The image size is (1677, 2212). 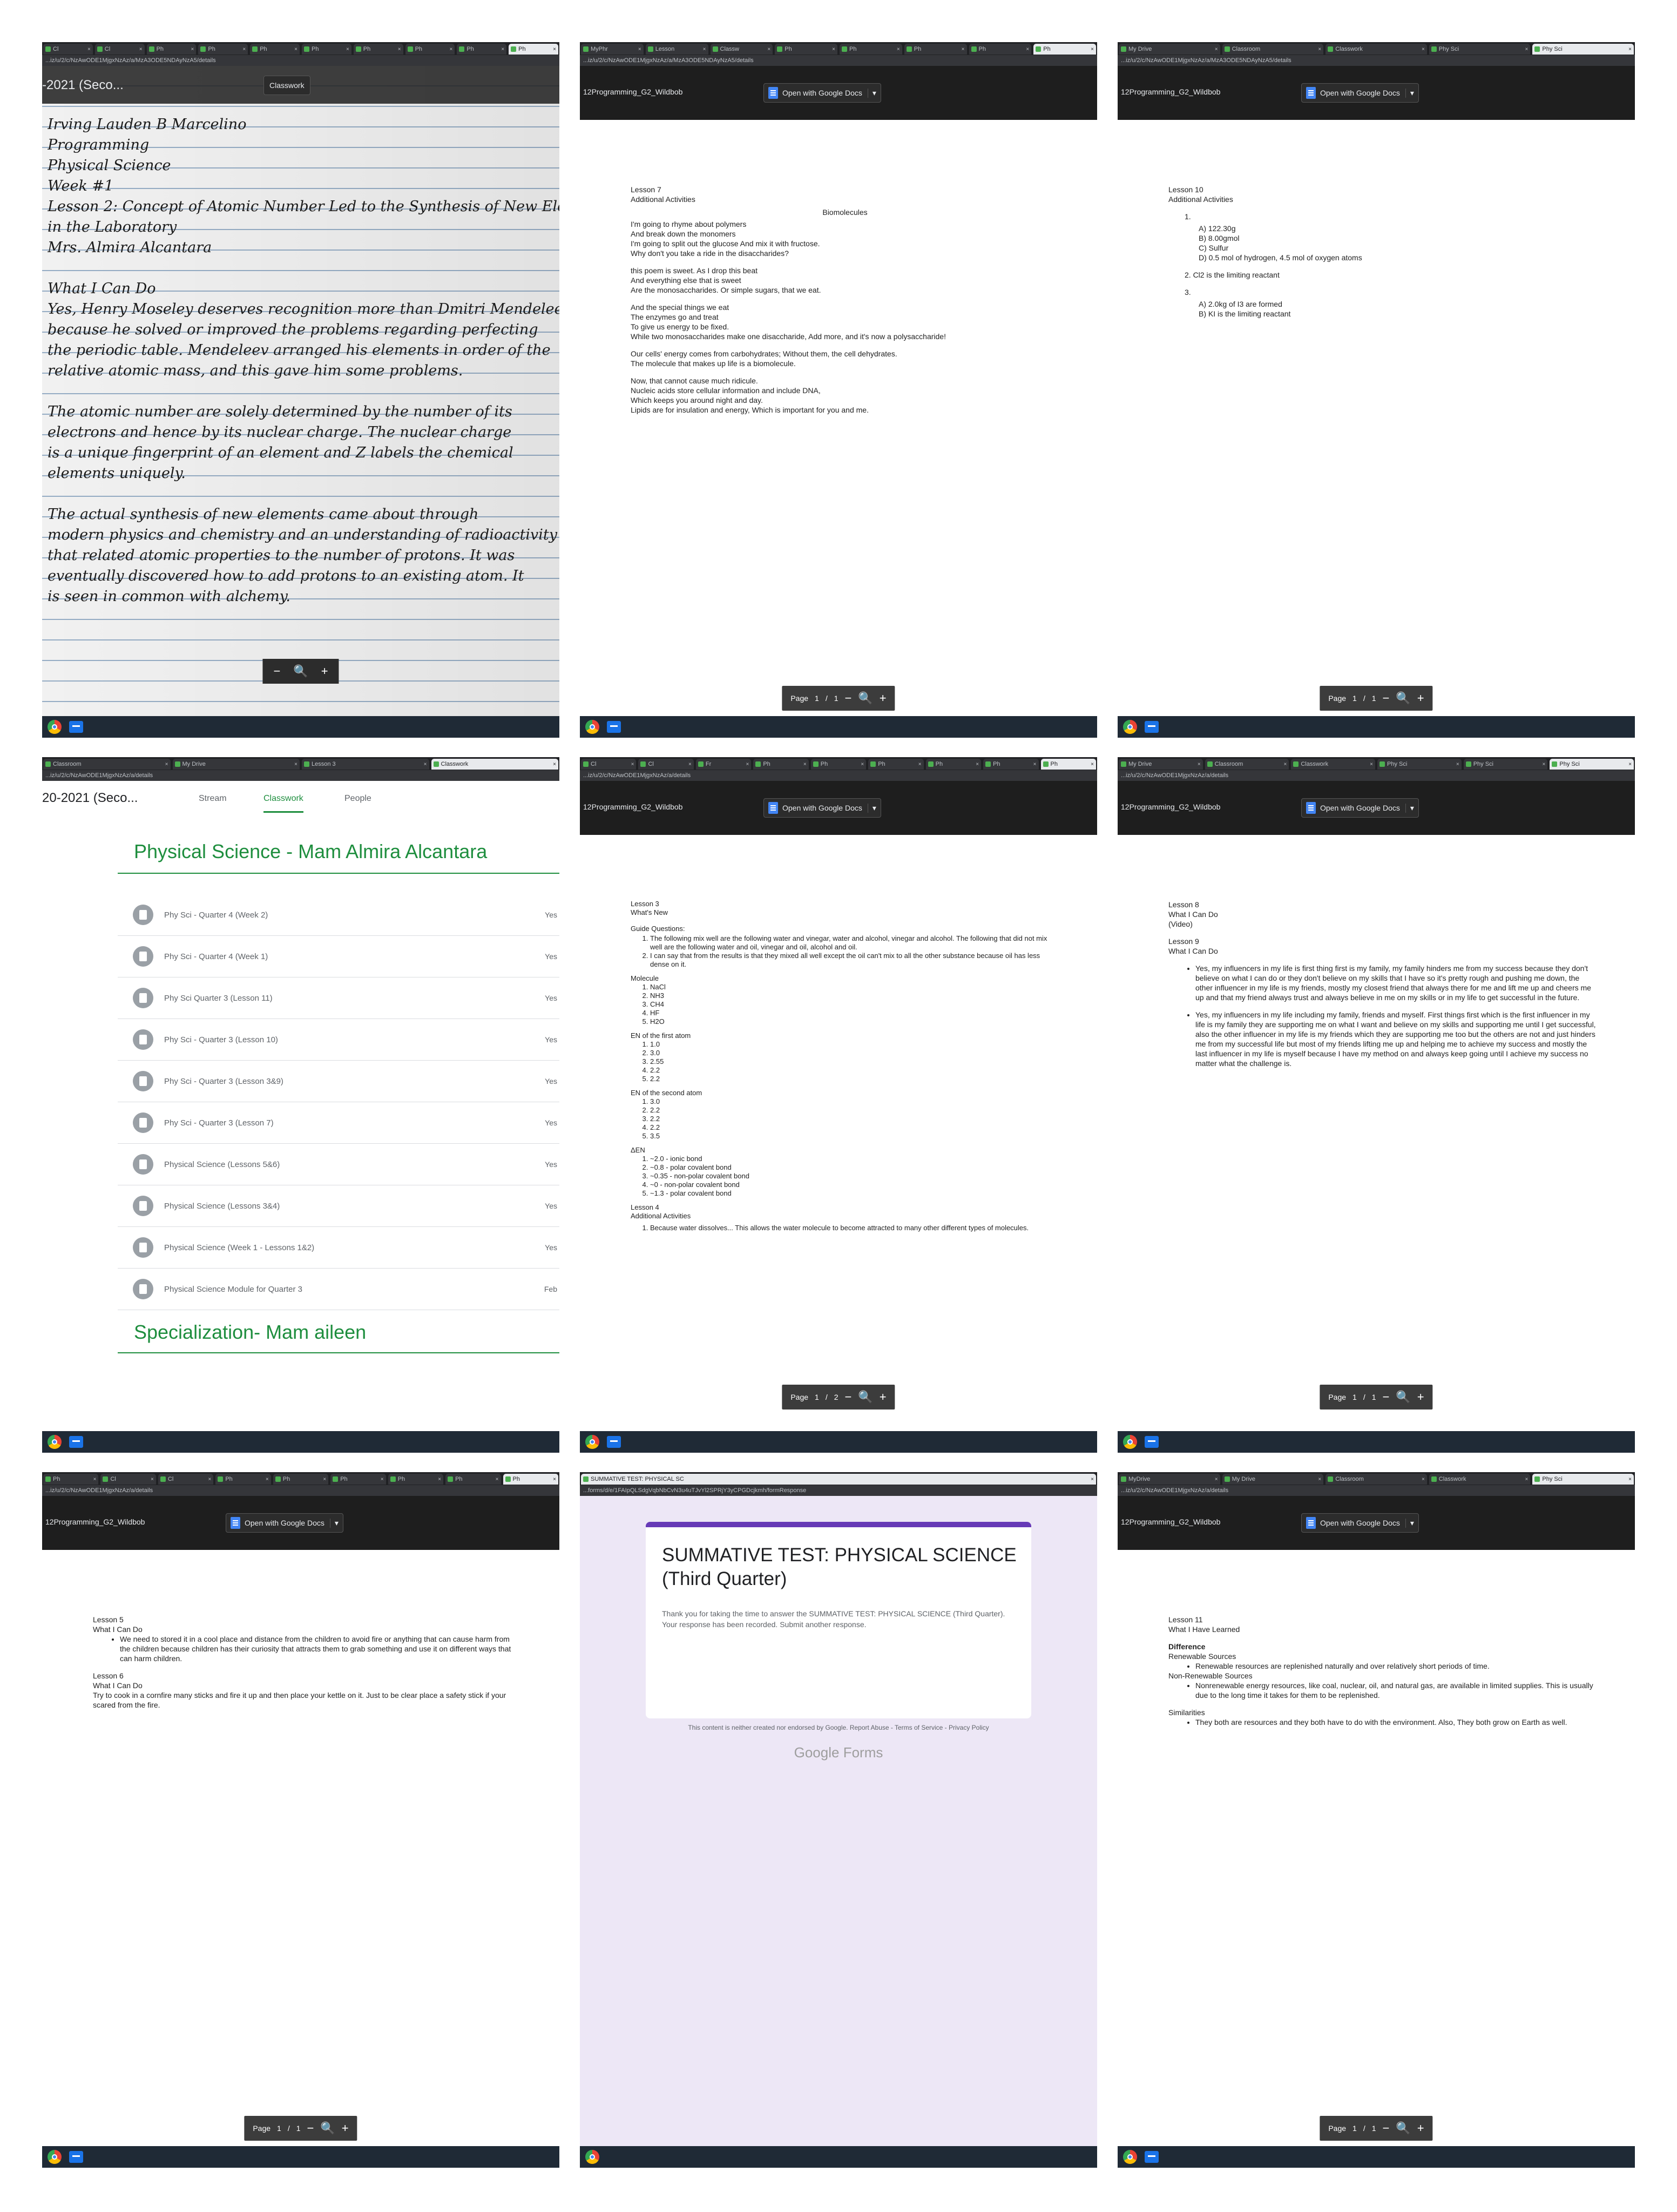 What do you see at coordinates (838, 1479) in the screenshot?
I see `browser-tab: SUMMATIVE TEST: PHYSICAL SC ×` at bounding box center [838, 1479].